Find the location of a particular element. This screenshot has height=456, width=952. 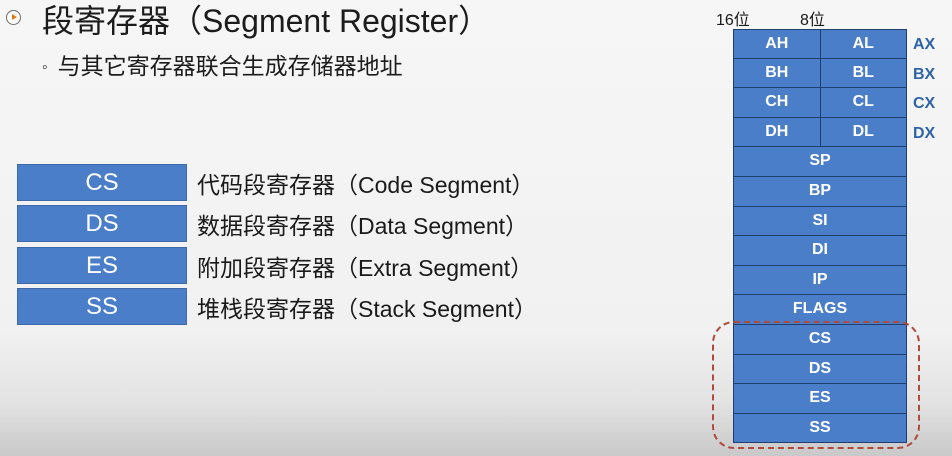

register-label-bx: BX is located at coordinates (924, 74).